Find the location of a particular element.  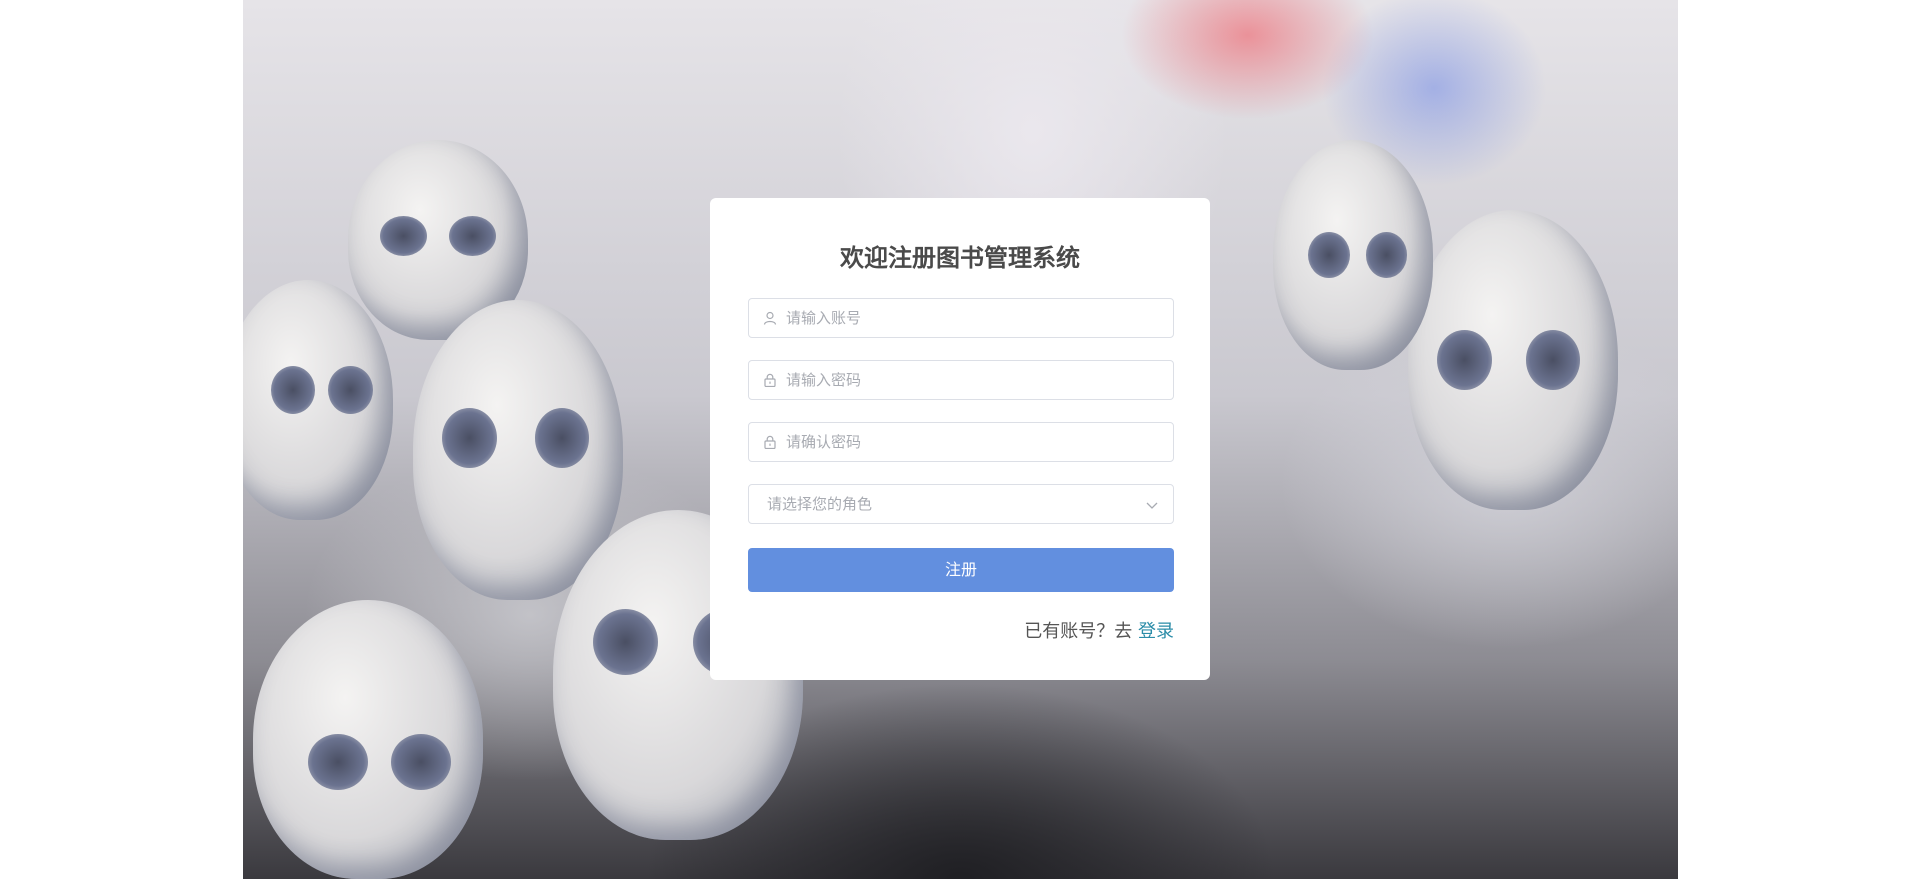

user-icon is located at coordinates (770, 318).